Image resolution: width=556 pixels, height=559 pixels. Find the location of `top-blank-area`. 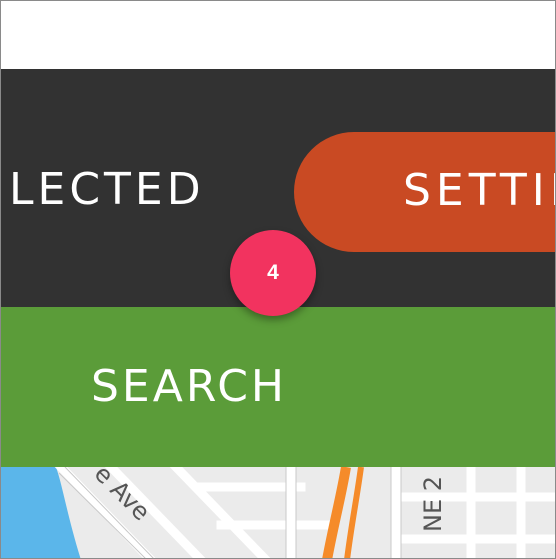

top-blank-area is located at coordinates (278, 35).